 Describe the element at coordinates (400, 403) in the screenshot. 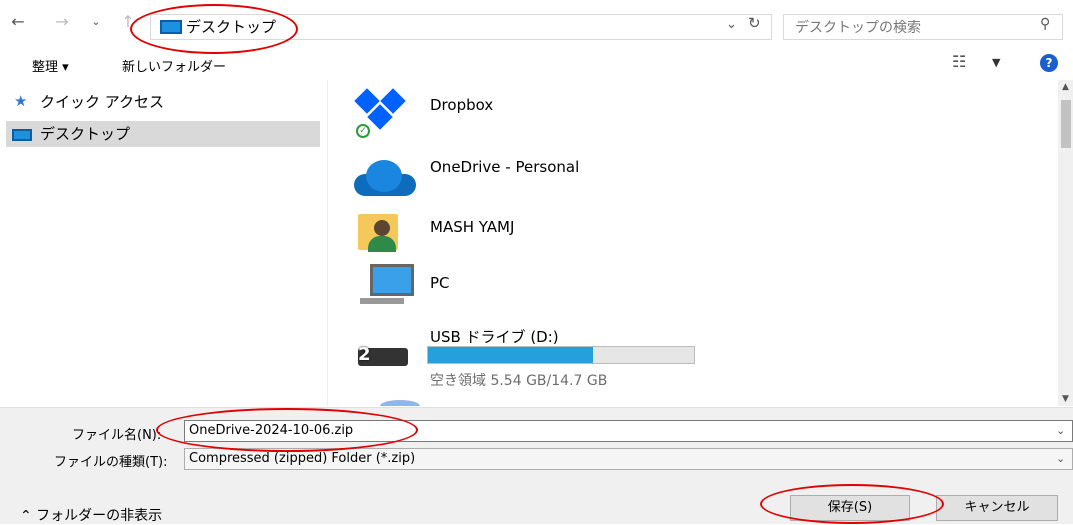

I see `network-icon` at that location.